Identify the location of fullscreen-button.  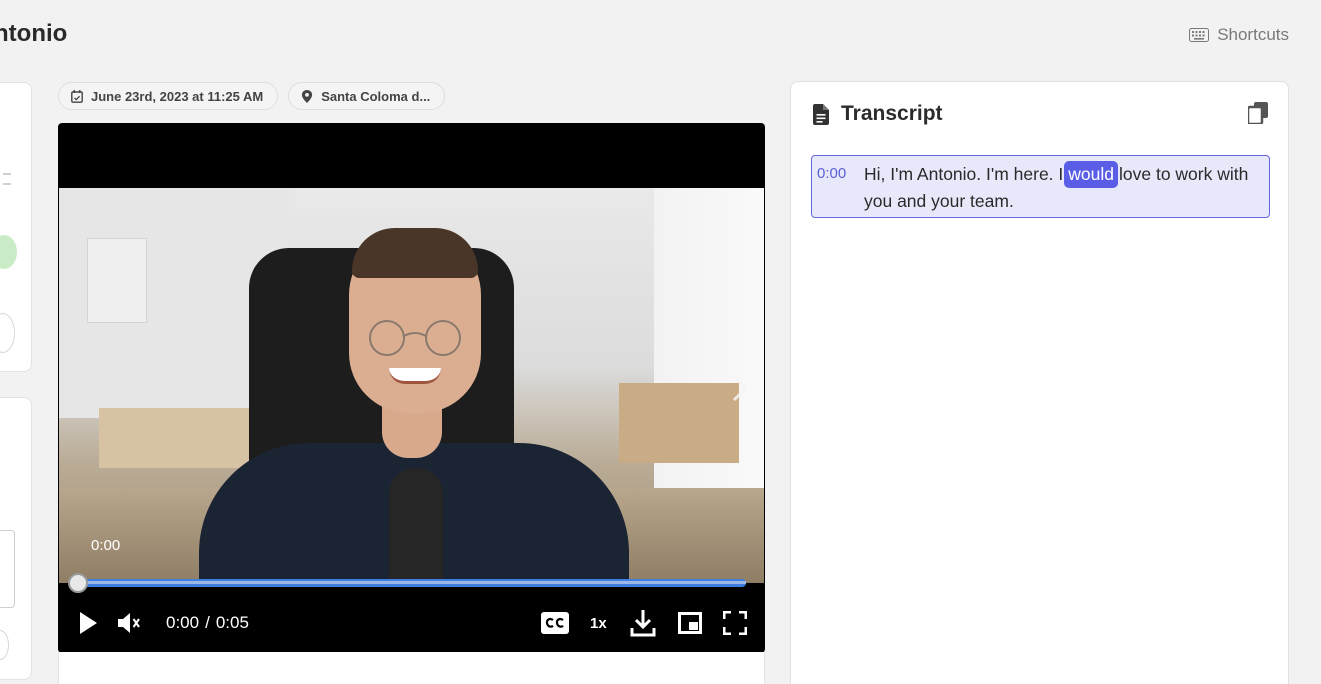
(735, 623).